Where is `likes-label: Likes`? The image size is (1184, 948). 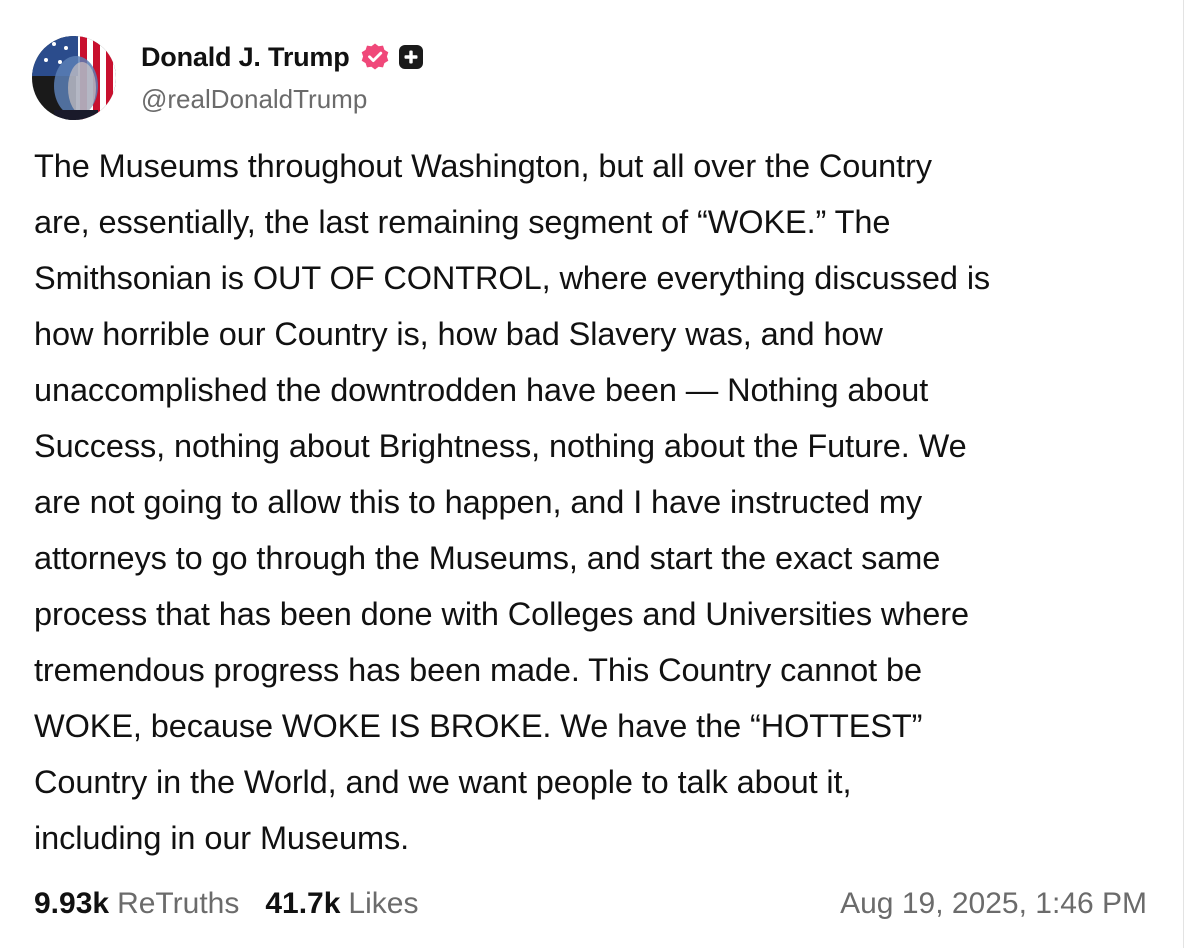
likes-label: Likes is located at coordinates (383, 903).